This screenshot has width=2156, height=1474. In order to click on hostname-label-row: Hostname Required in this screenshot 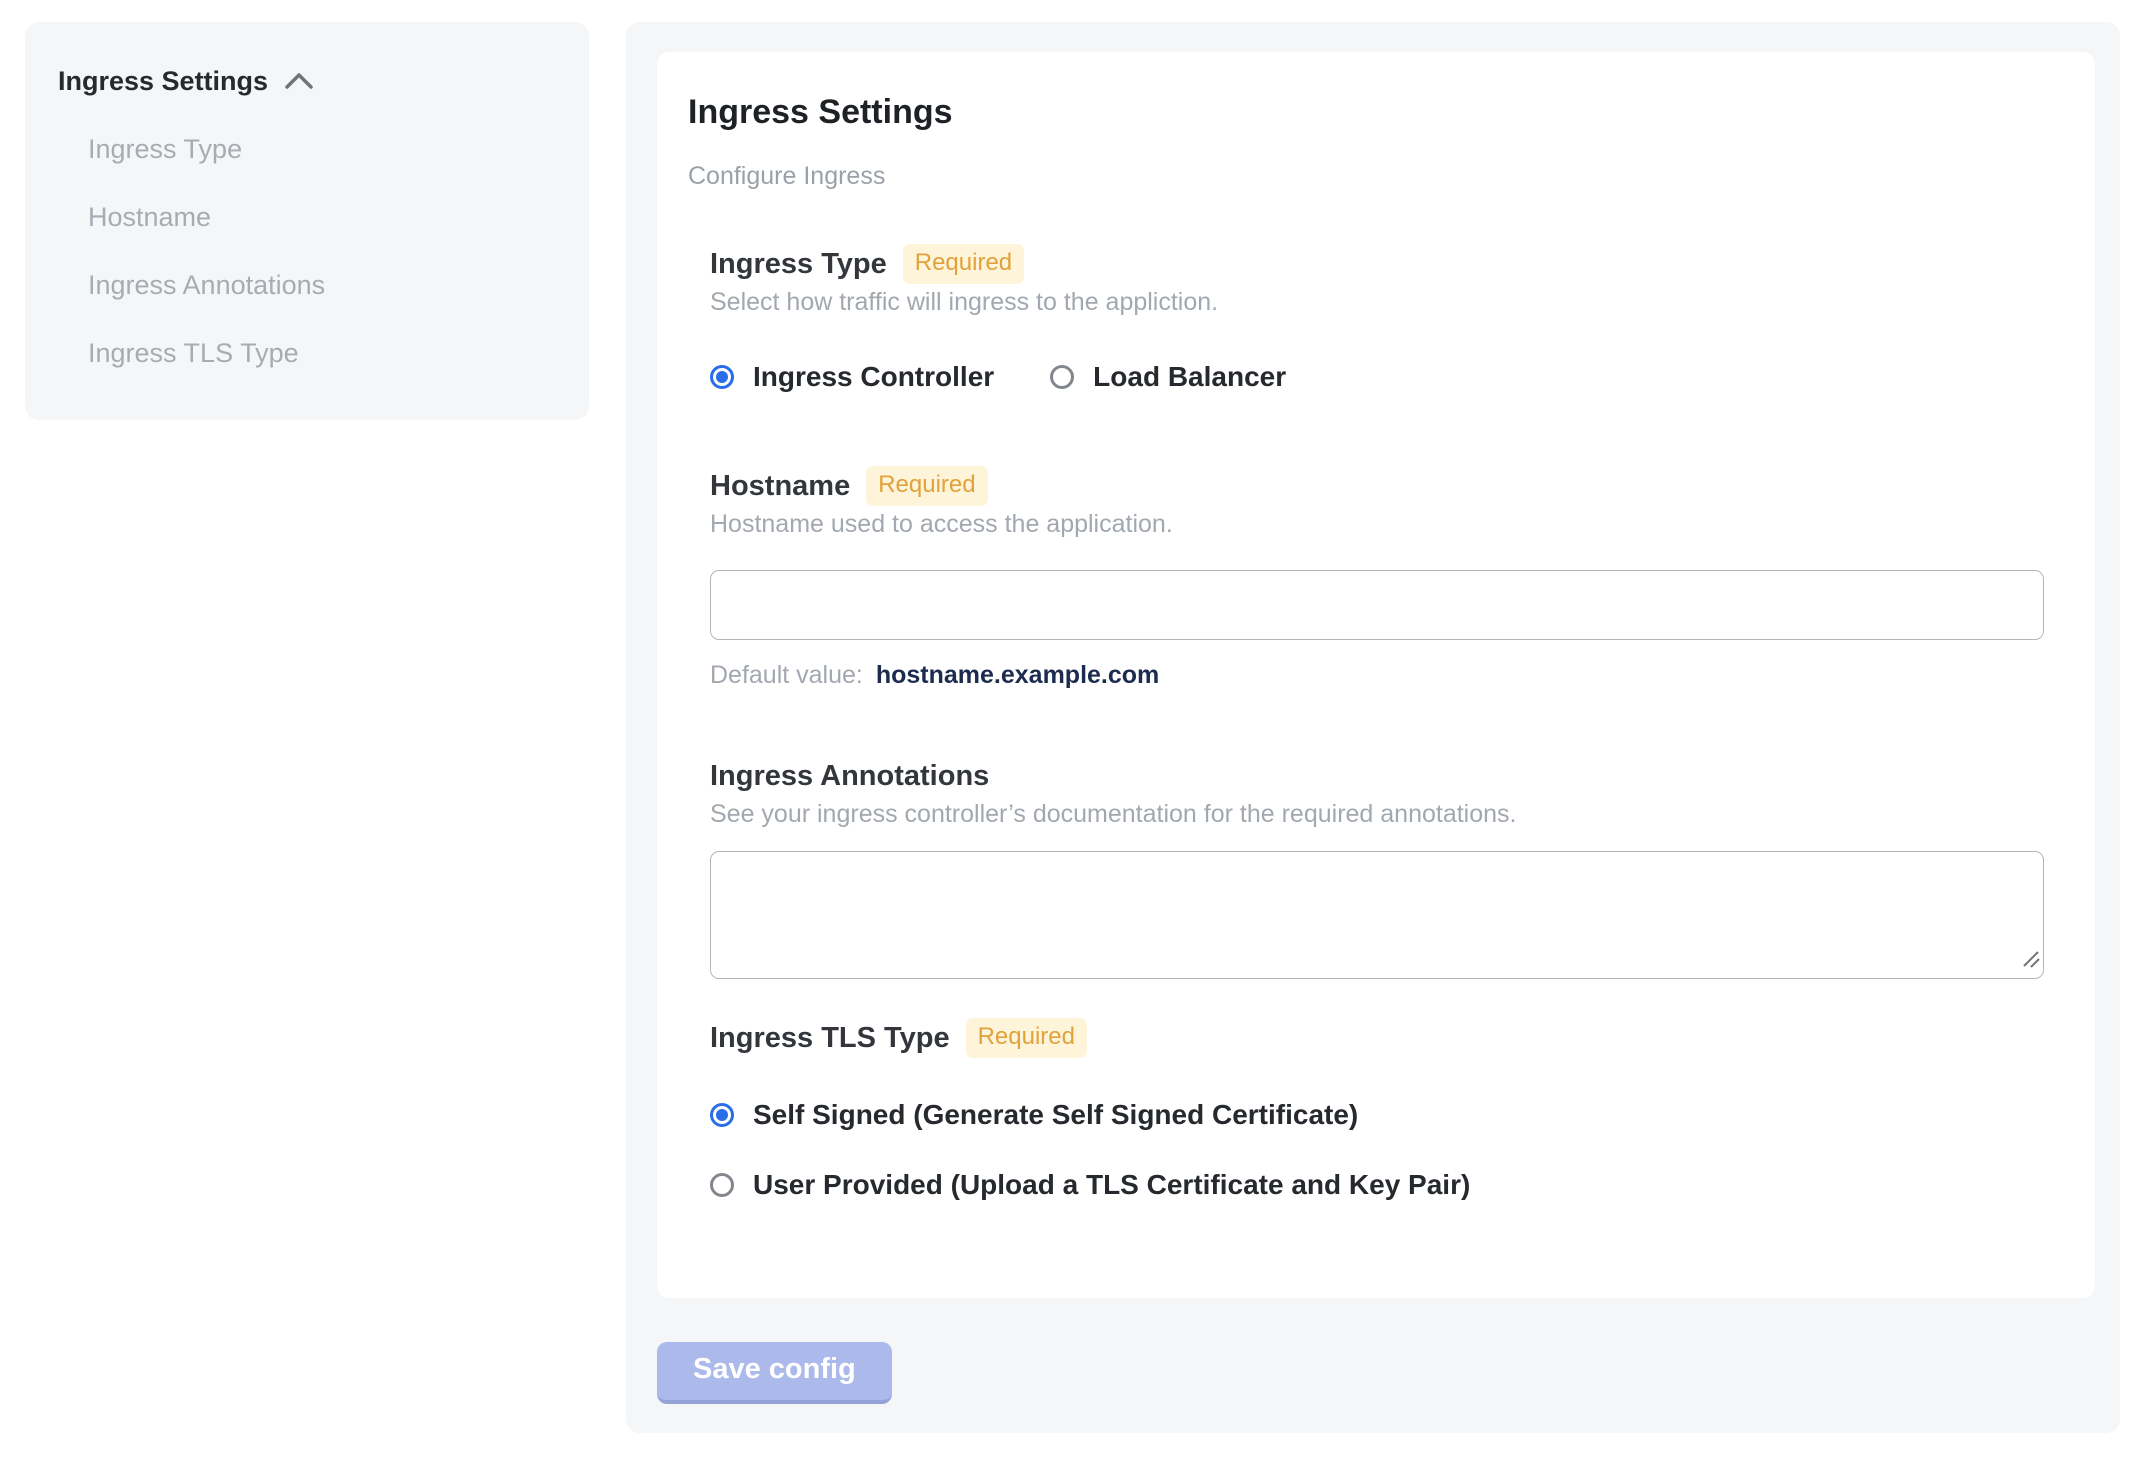, I will do `click(1376, 486)`.